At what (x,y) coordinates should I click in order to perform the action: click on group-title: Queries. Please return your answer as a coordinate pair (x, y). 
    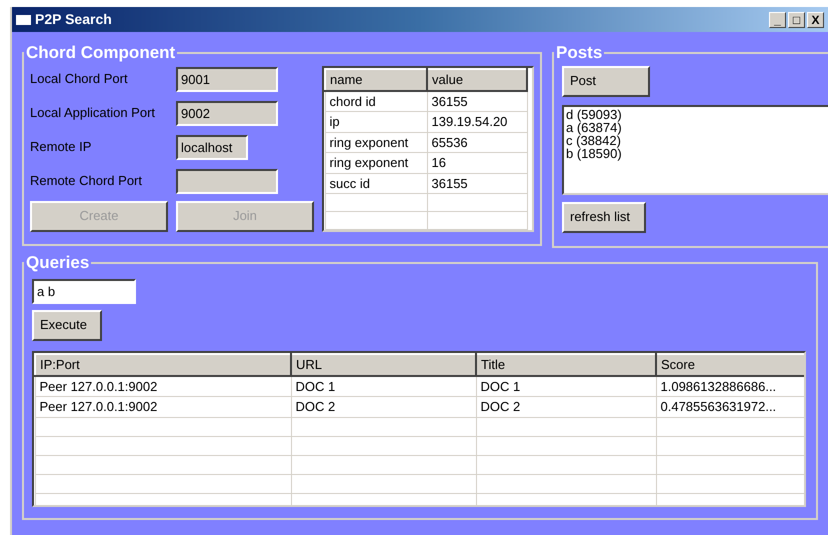
    Looking at the image, I should click on (57, 263).